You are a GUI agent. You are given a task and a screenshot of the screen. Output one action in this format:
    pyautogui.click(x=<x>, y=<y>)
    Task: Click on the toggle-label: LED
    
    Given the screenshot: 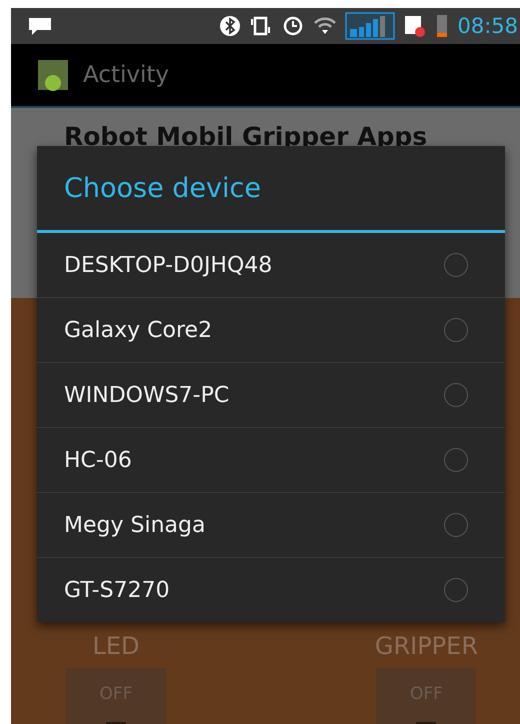 What is the action you would take?
    pyautogui.click(x=116, y=646)
    